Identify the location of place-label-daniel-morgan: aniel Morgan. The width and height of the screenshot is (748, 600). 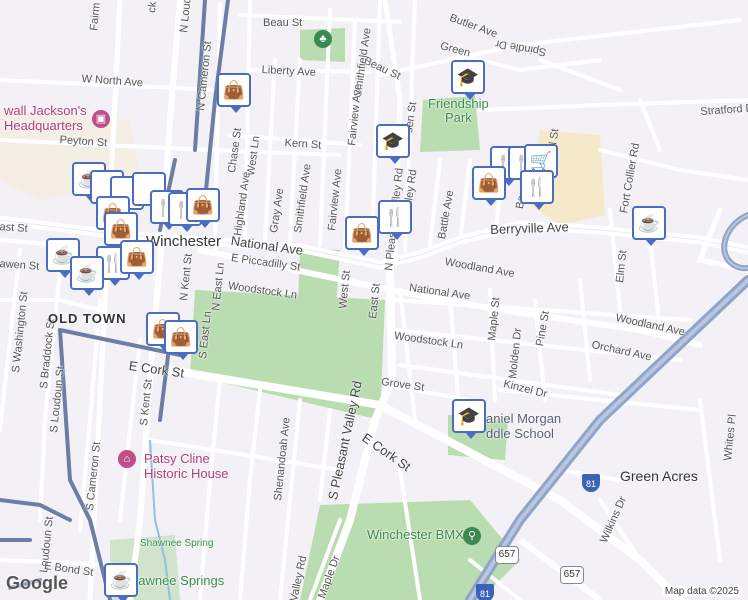
(523, 418).